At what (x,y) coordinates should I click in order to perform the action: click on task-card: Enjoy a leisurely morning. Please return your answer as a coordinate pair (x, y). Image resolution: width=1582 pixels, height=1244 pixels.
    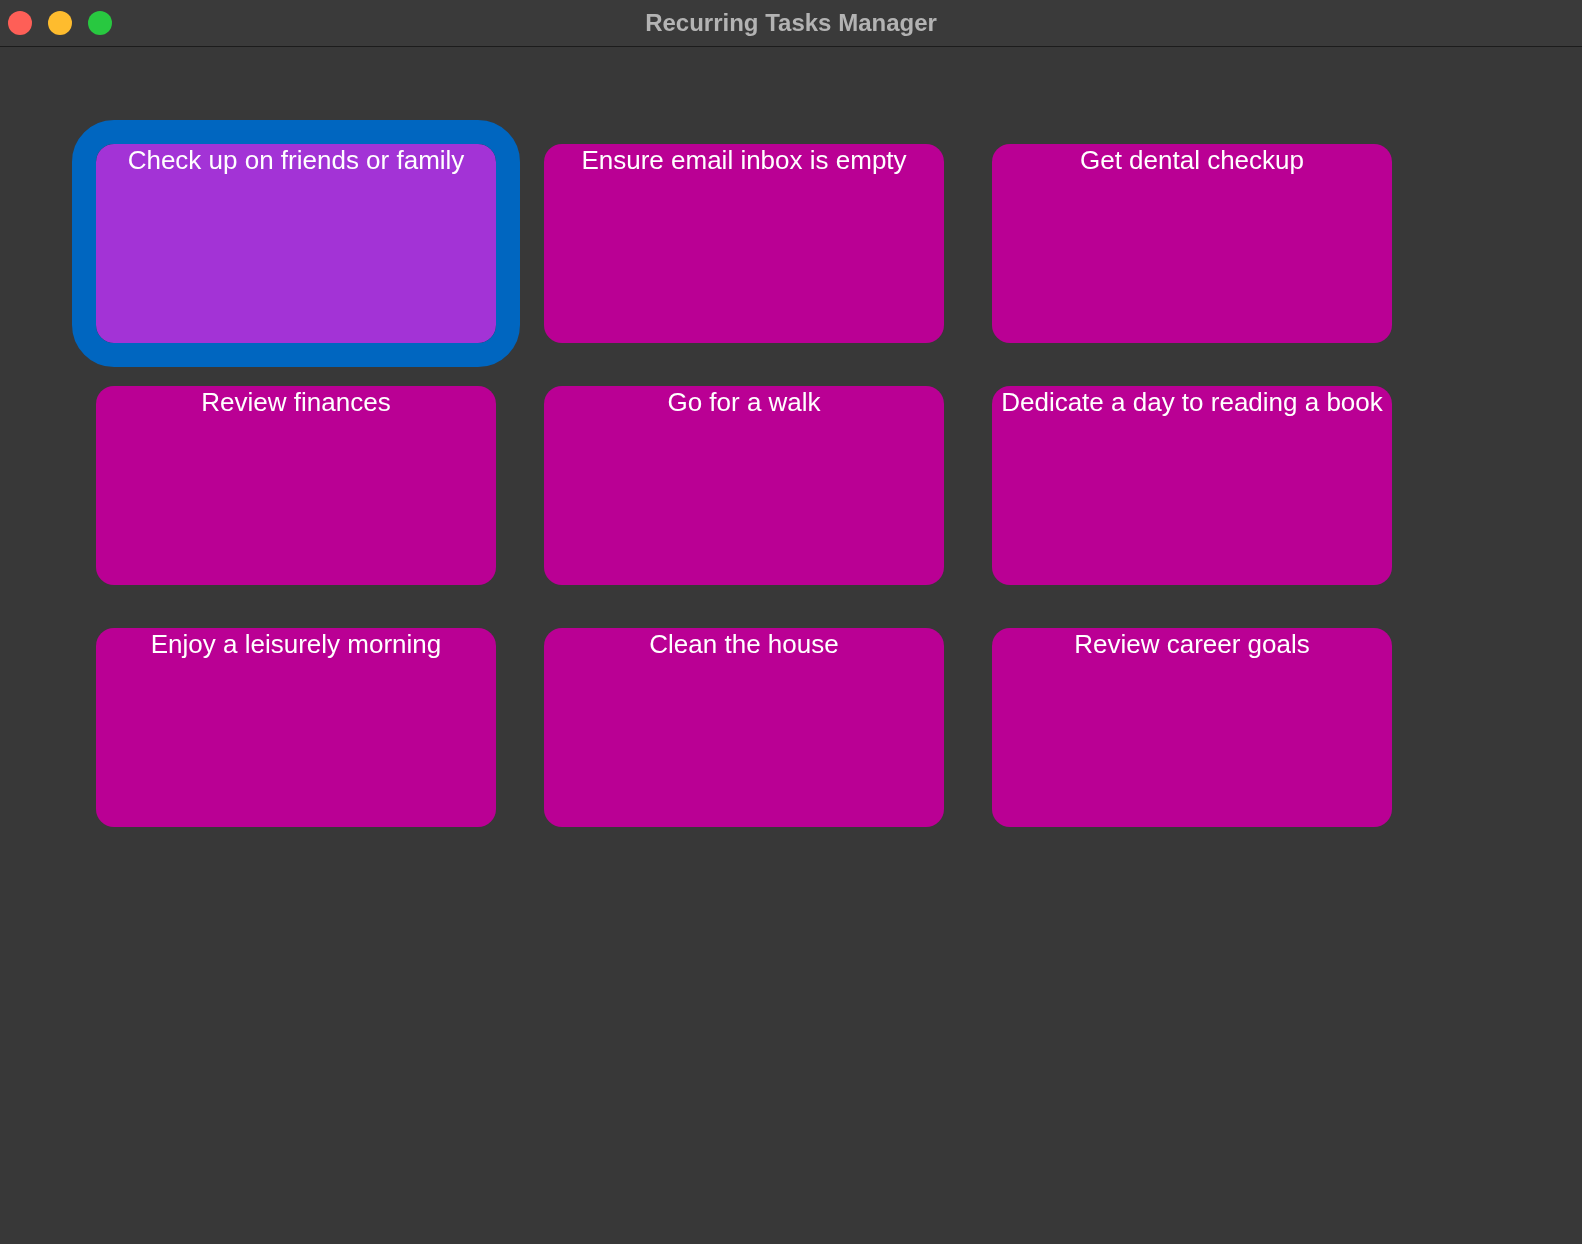
    Looking at the image, I should click on (296, 727).